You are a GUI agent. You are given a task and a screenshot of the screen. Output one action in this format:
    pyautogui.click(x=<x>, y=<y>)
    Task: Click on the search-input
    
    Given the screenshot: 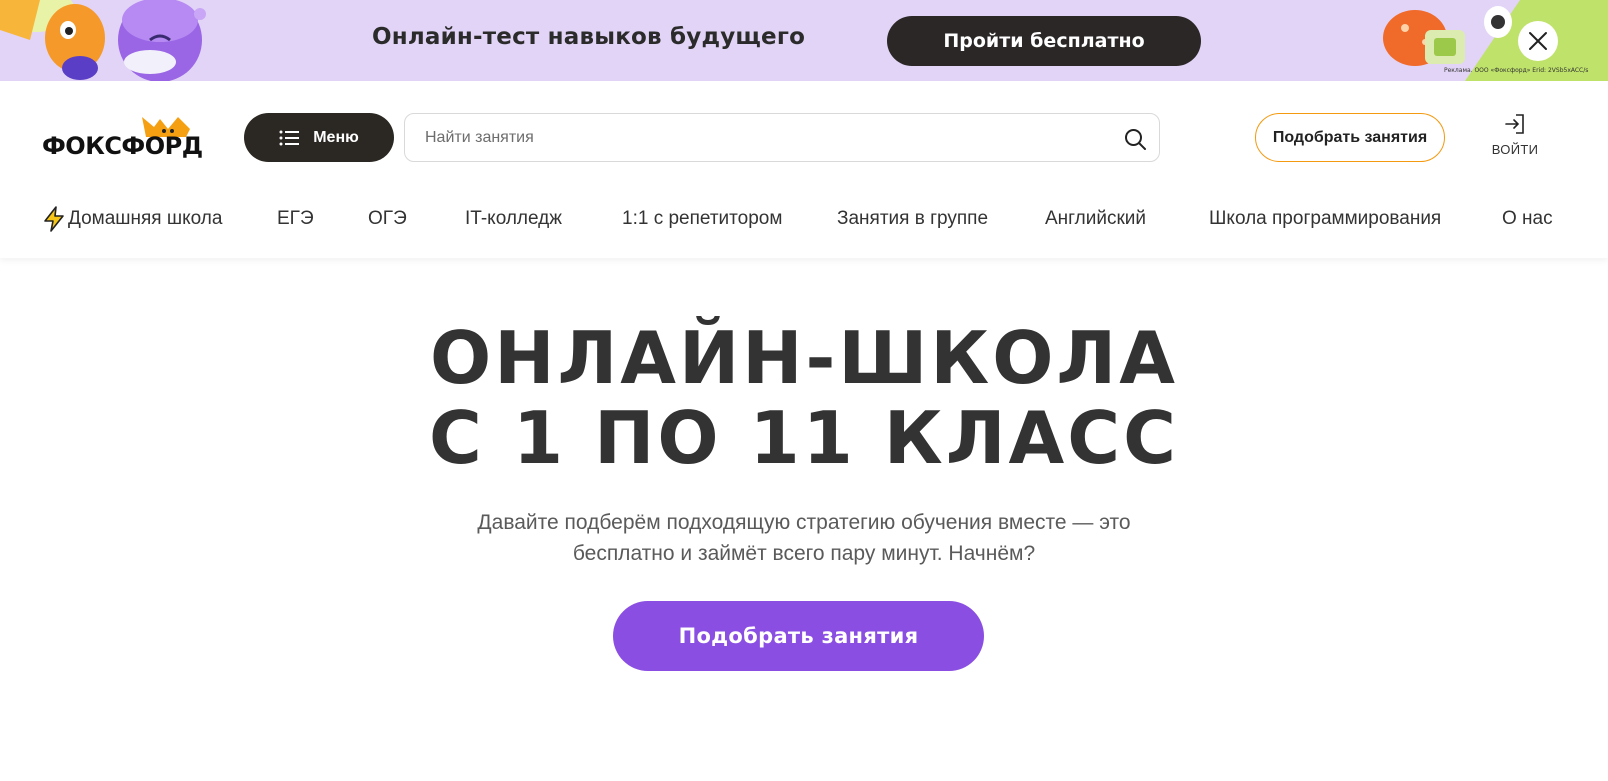 What is the action you would take?
    pyautogui.click(x=755, y=138)
    